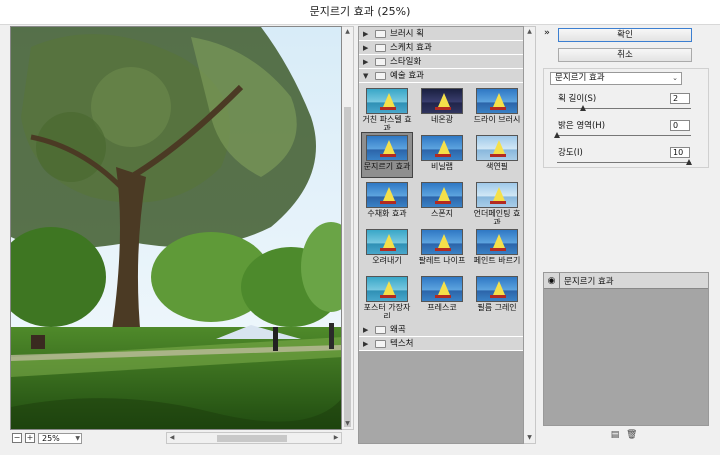 This screenshot has width=720, height=455. What do you see at coordinates (442, 307) in the screenshot?
I see `filter-label: 프레스코` at bounding box center [442, 307].